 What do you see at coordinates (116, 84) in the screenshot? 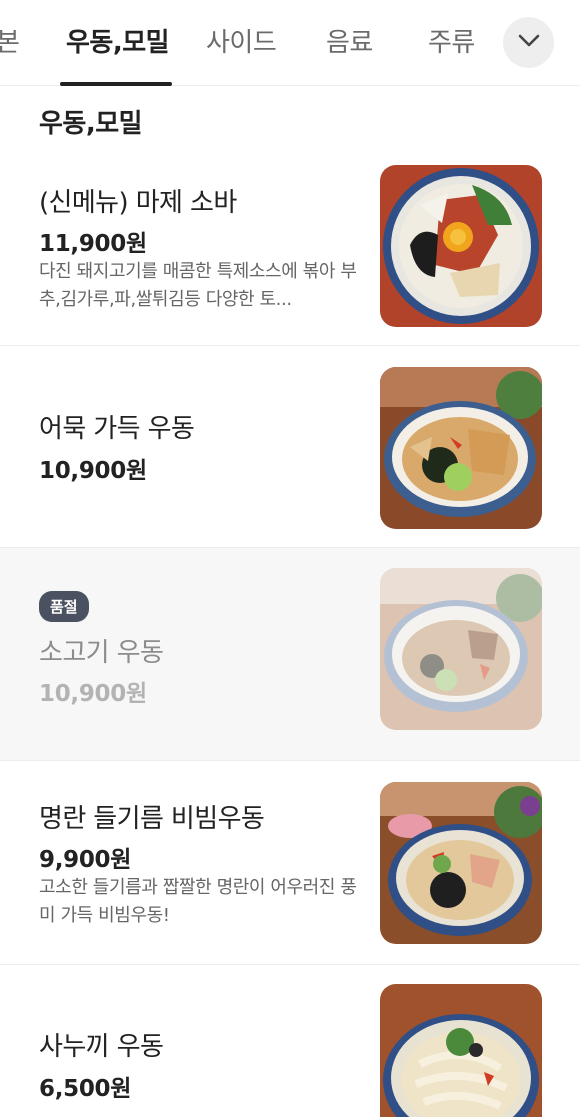
I see `active-tab-indicator` at bounding box center [116, 84].